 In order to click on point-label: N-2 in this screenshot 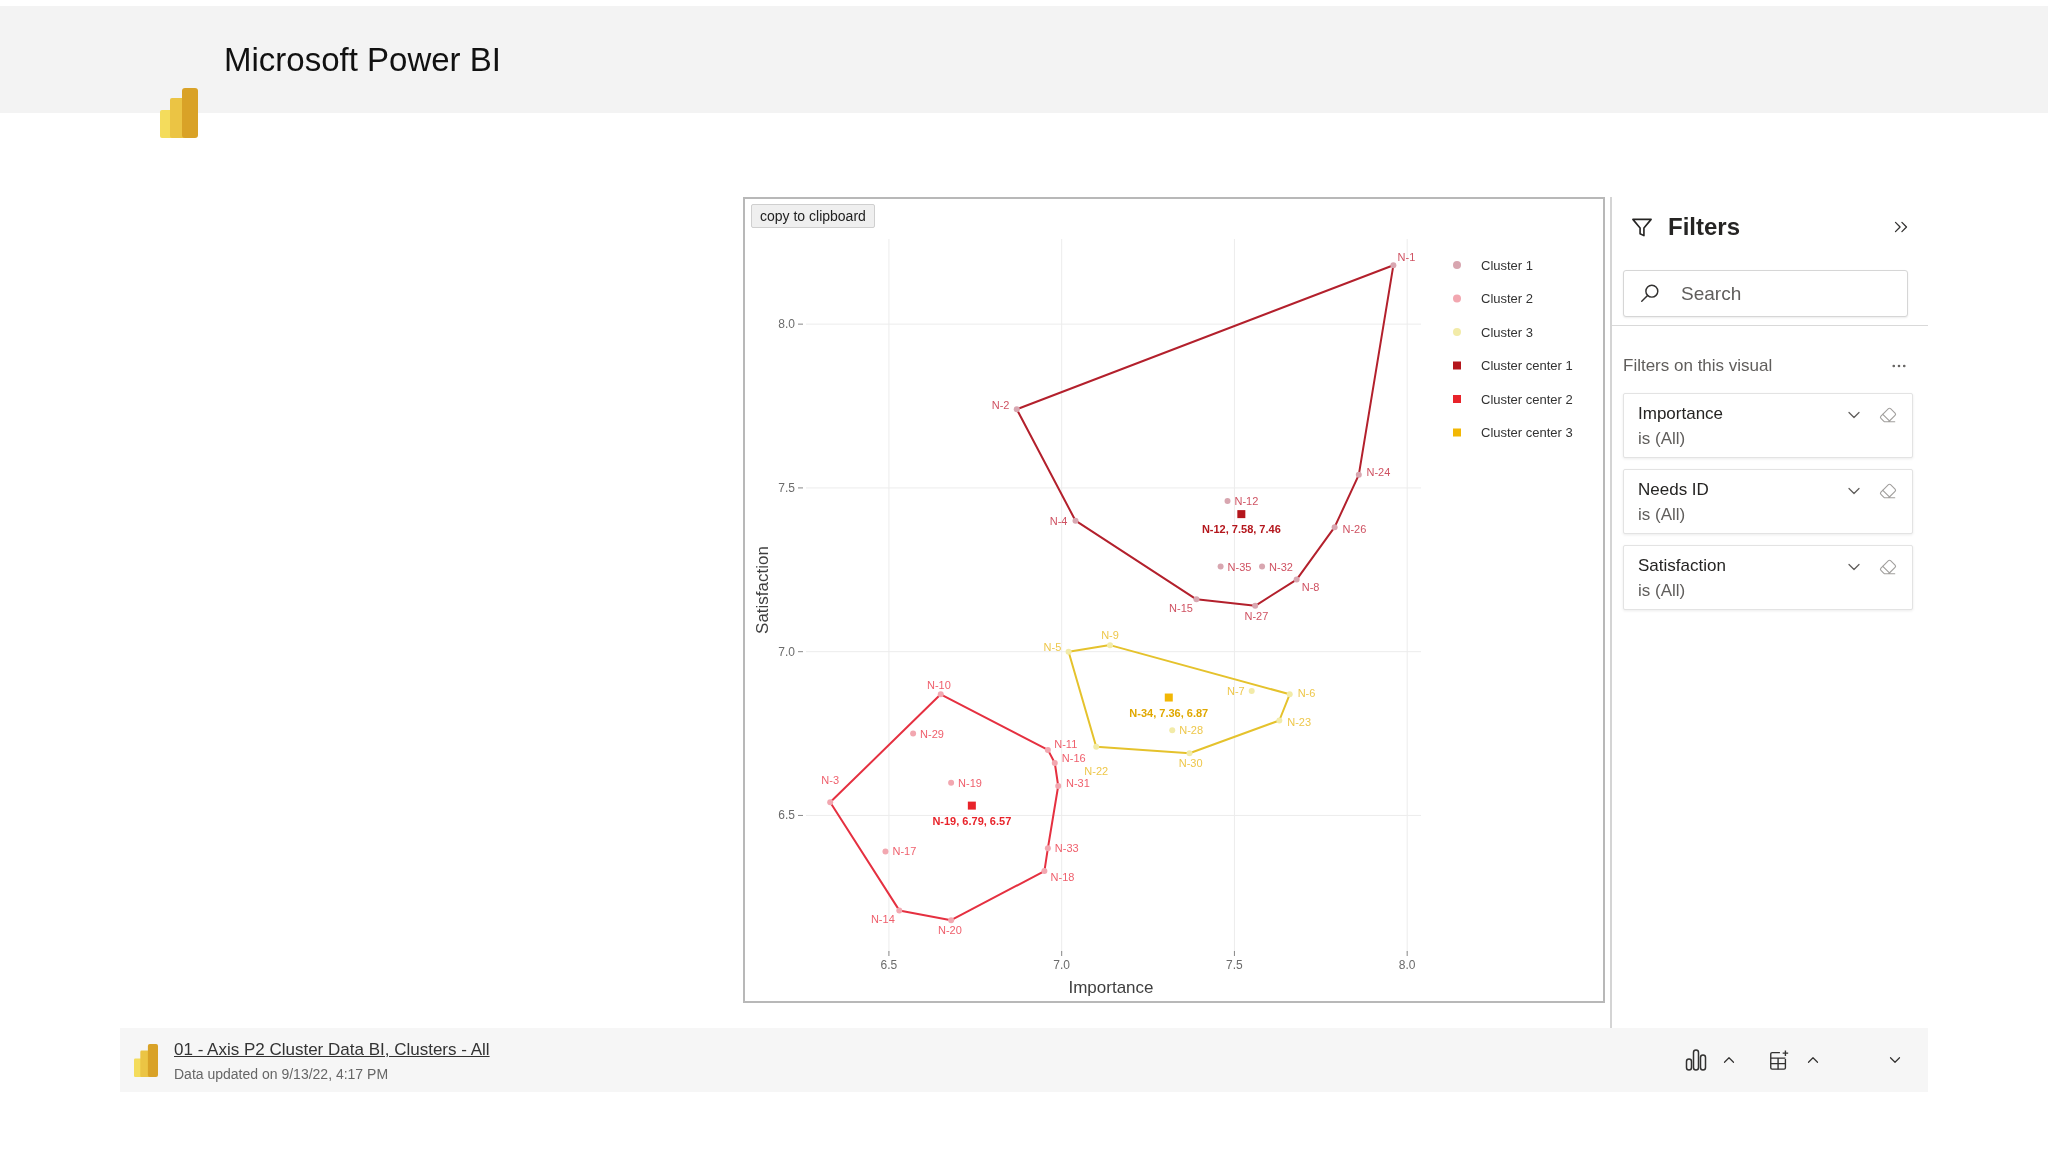, I will do `click(1000, 405)`.